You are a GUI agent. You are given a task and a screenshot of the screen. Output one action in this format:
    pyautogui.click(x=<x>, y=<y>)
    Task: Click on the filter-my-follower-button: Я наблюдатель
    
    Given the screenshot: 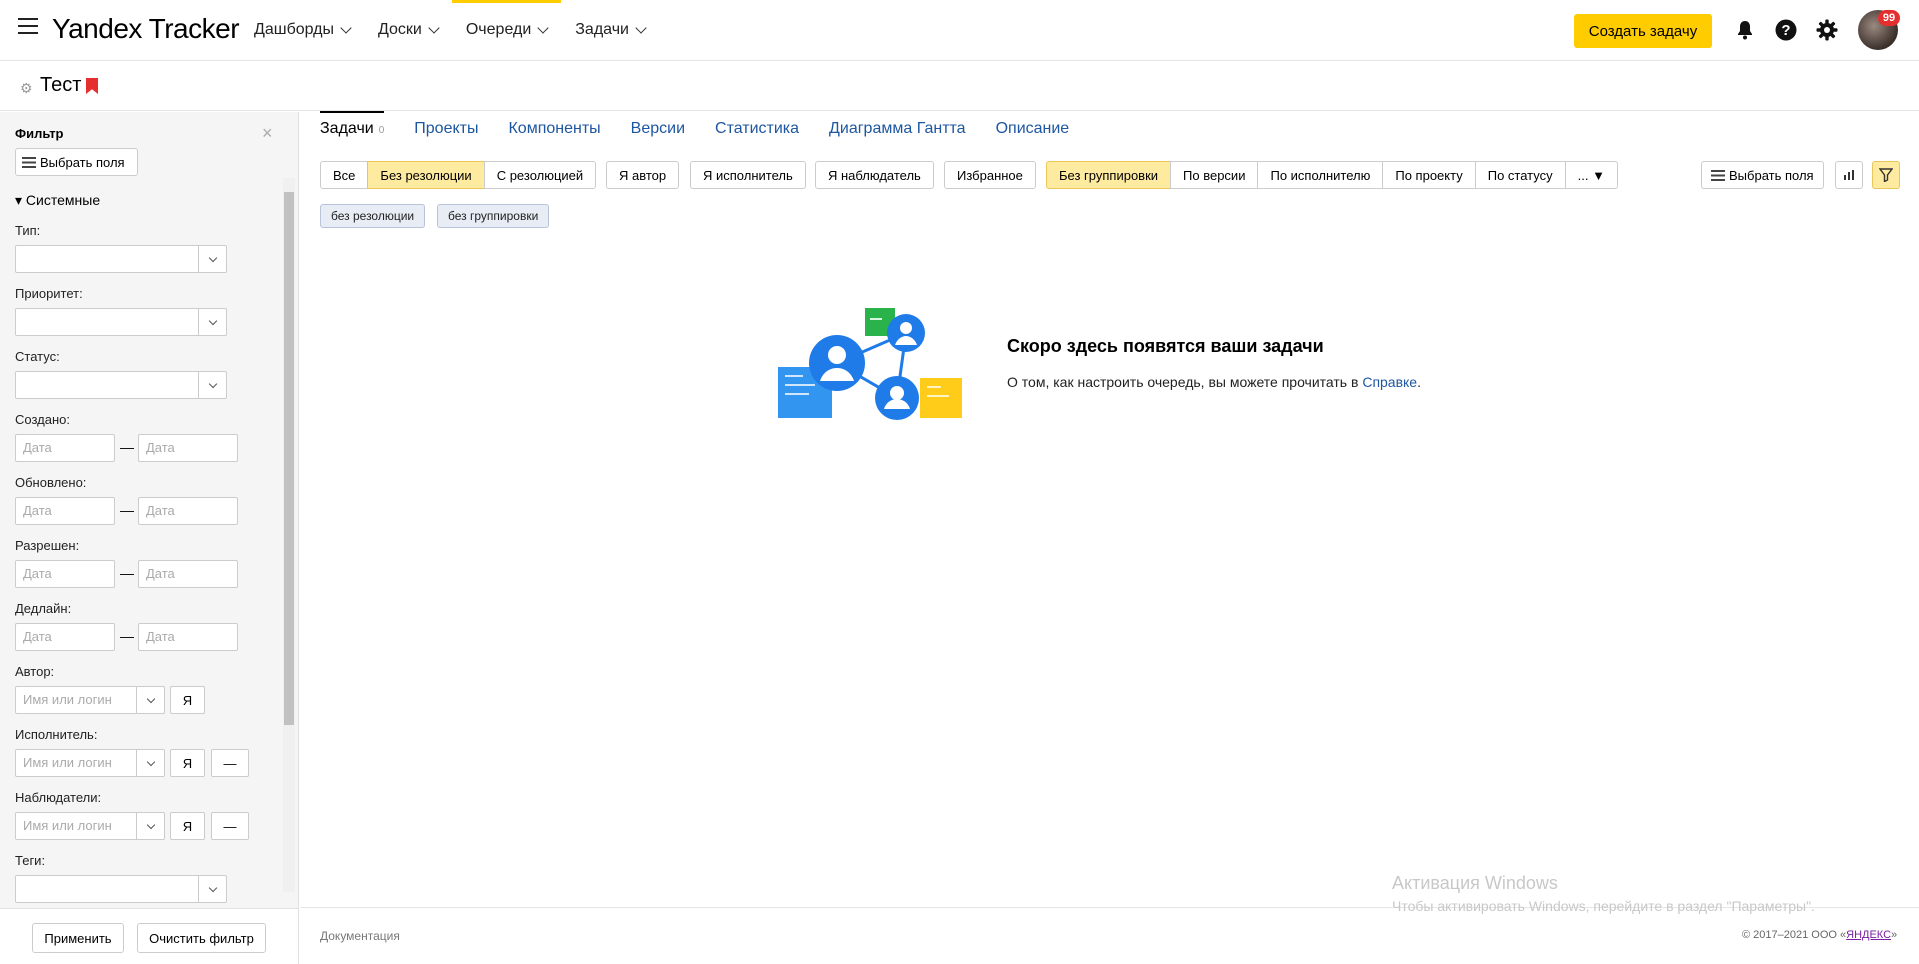 What is the action you would take?
    pyautogui.click(x=874, y=175)
    